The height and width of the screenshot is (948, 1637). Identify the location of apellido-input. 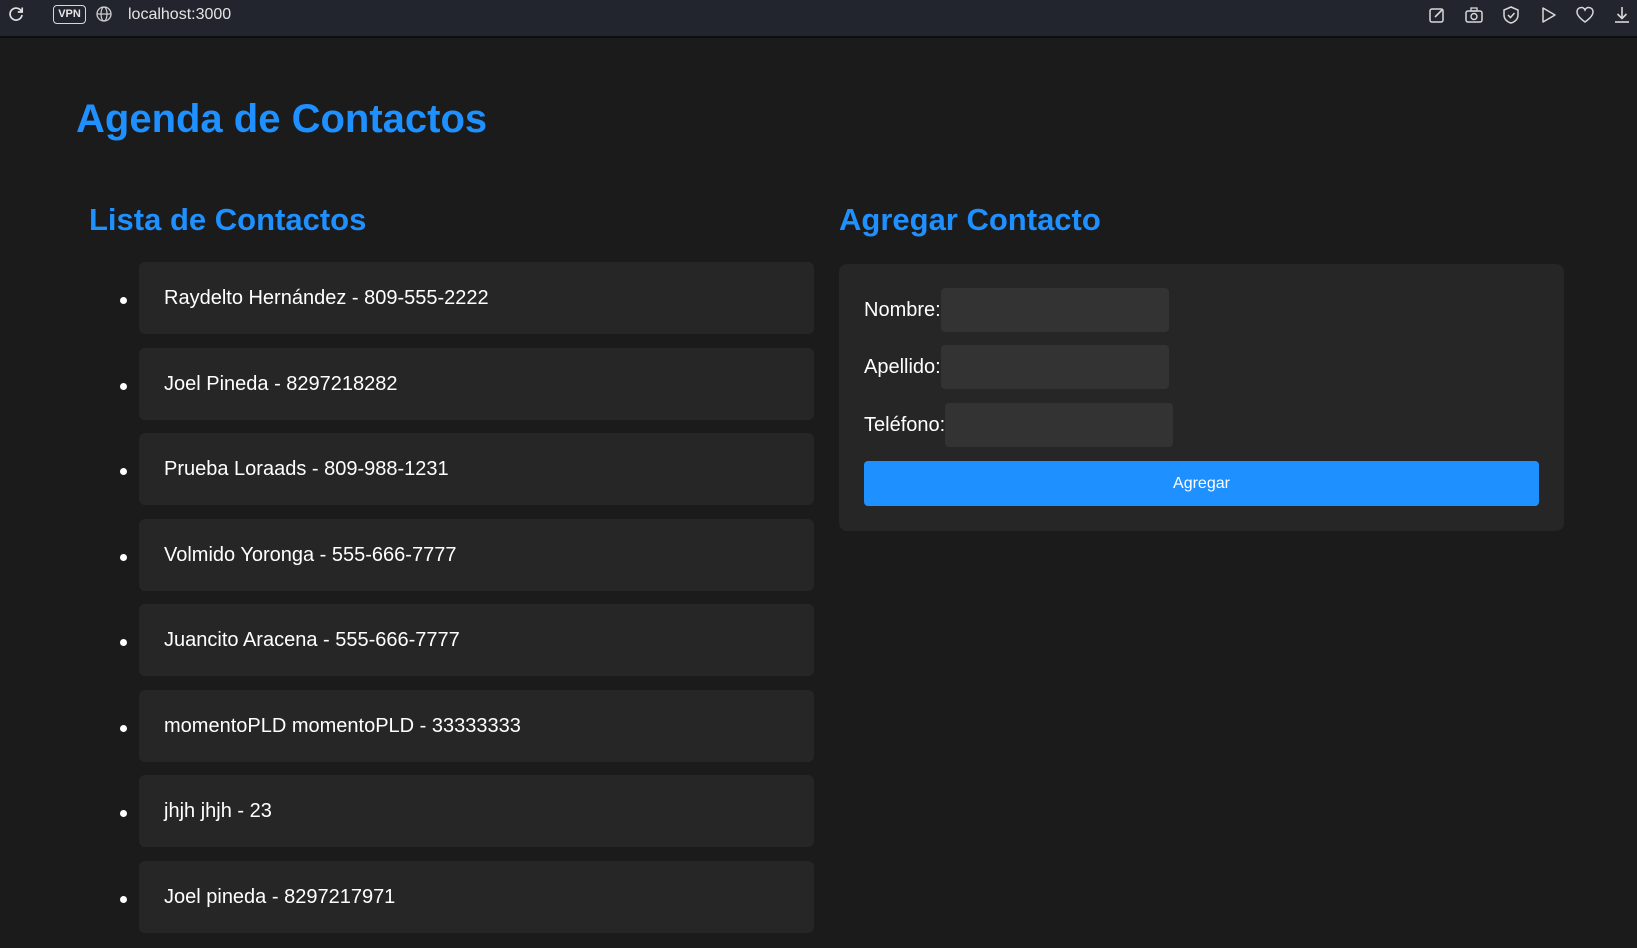
(1055, 367).